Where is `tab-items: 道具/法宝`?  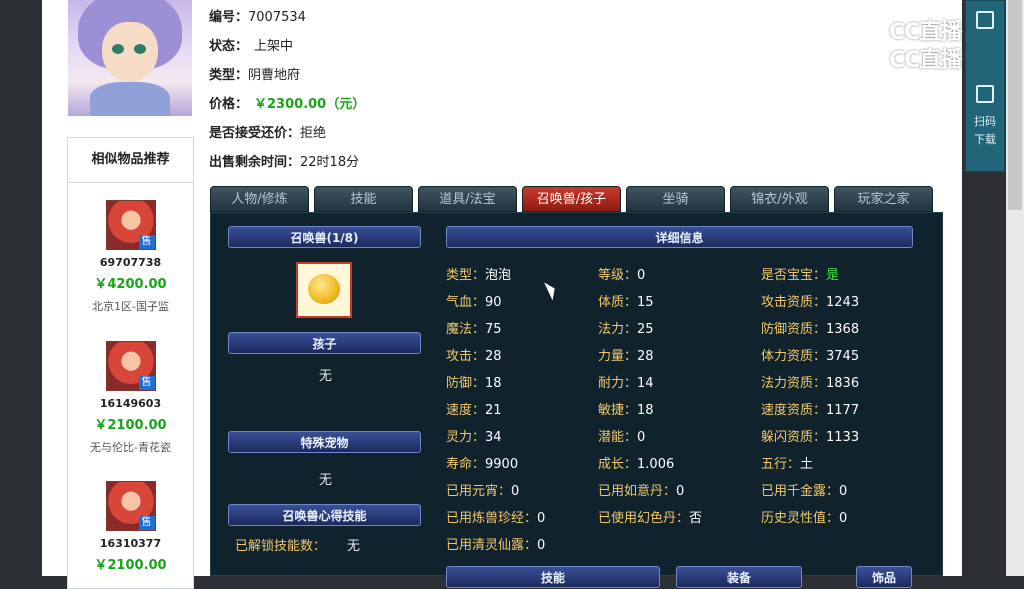
tab-items: 道具/法宝 is located at coordinates (467, 199).